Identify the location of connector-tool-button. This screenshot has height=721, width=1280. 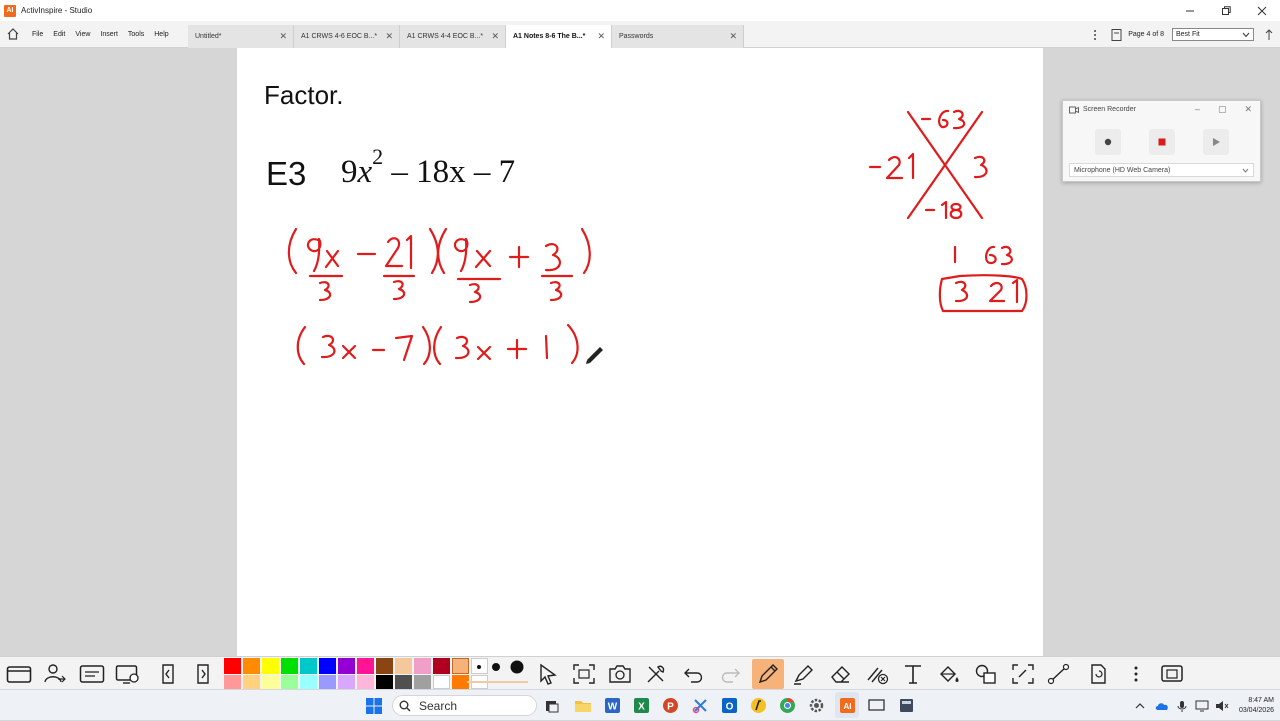
(1059, 674).